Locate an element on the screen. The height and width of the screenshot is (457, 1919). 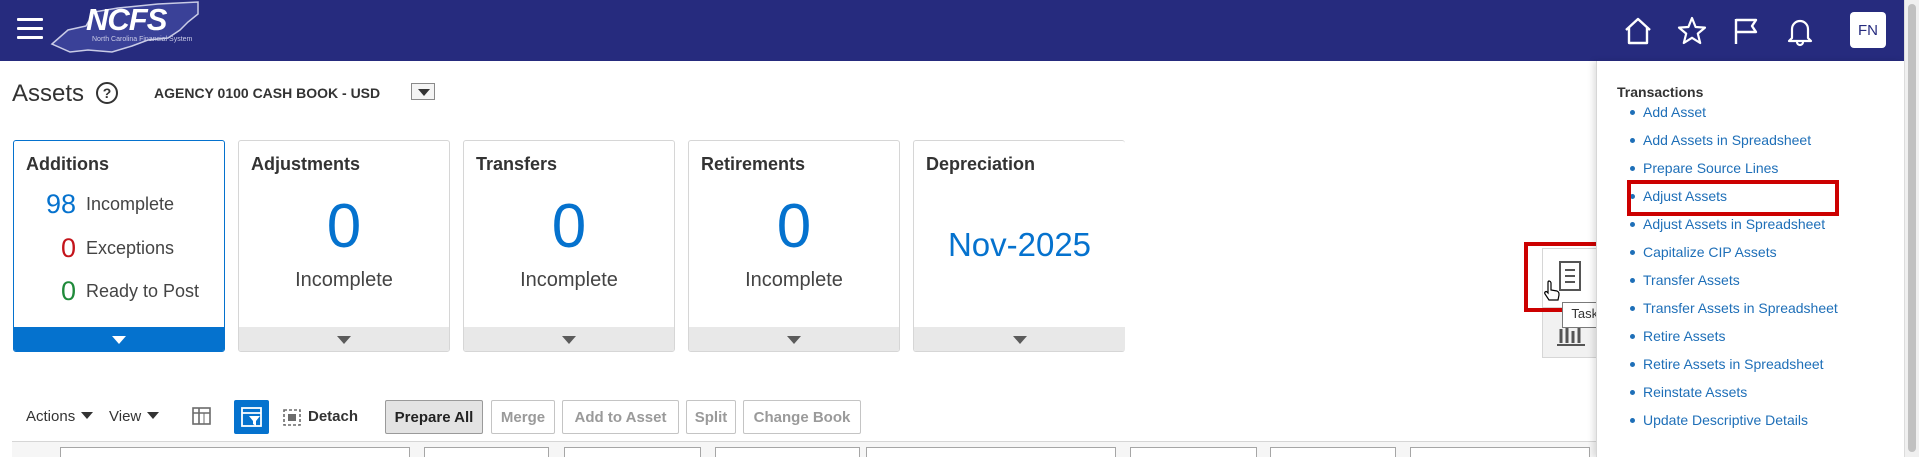
page-scrollbar is located at coordinates (1911, 228).